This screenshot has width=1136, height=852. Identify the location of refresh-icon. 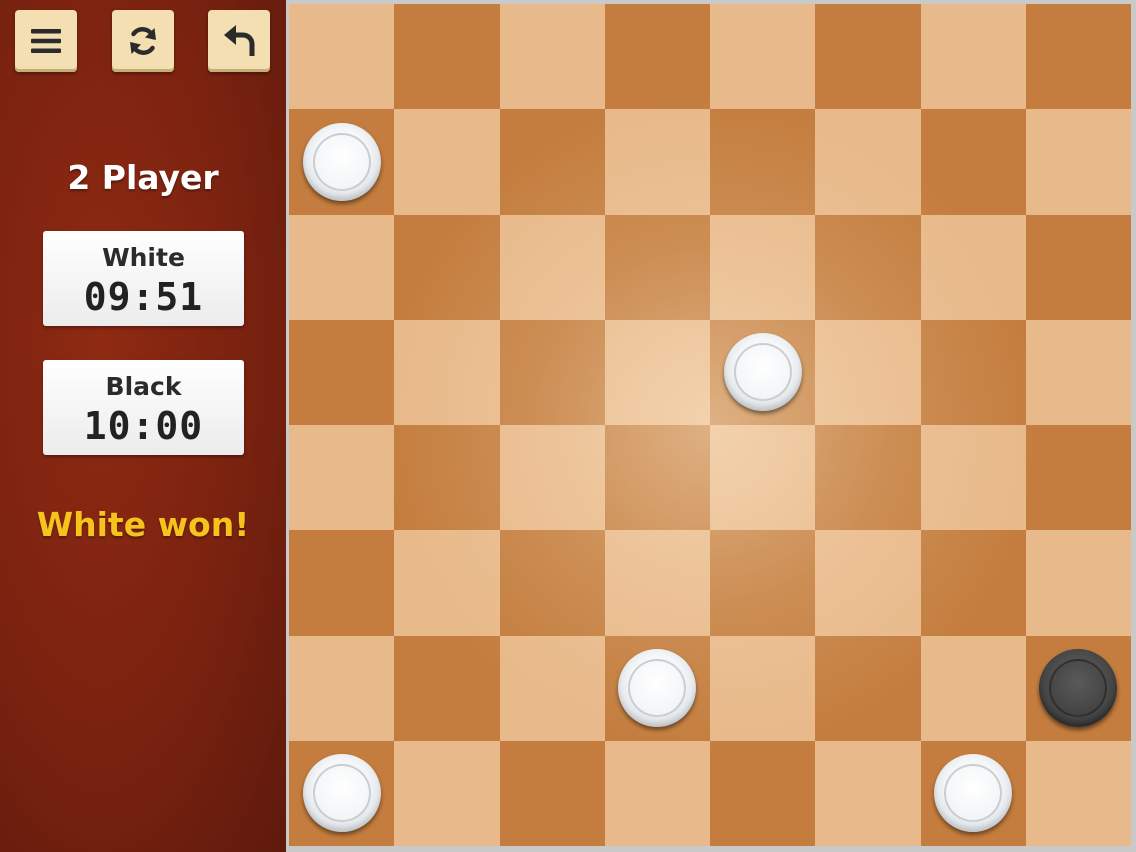
(143, 41).